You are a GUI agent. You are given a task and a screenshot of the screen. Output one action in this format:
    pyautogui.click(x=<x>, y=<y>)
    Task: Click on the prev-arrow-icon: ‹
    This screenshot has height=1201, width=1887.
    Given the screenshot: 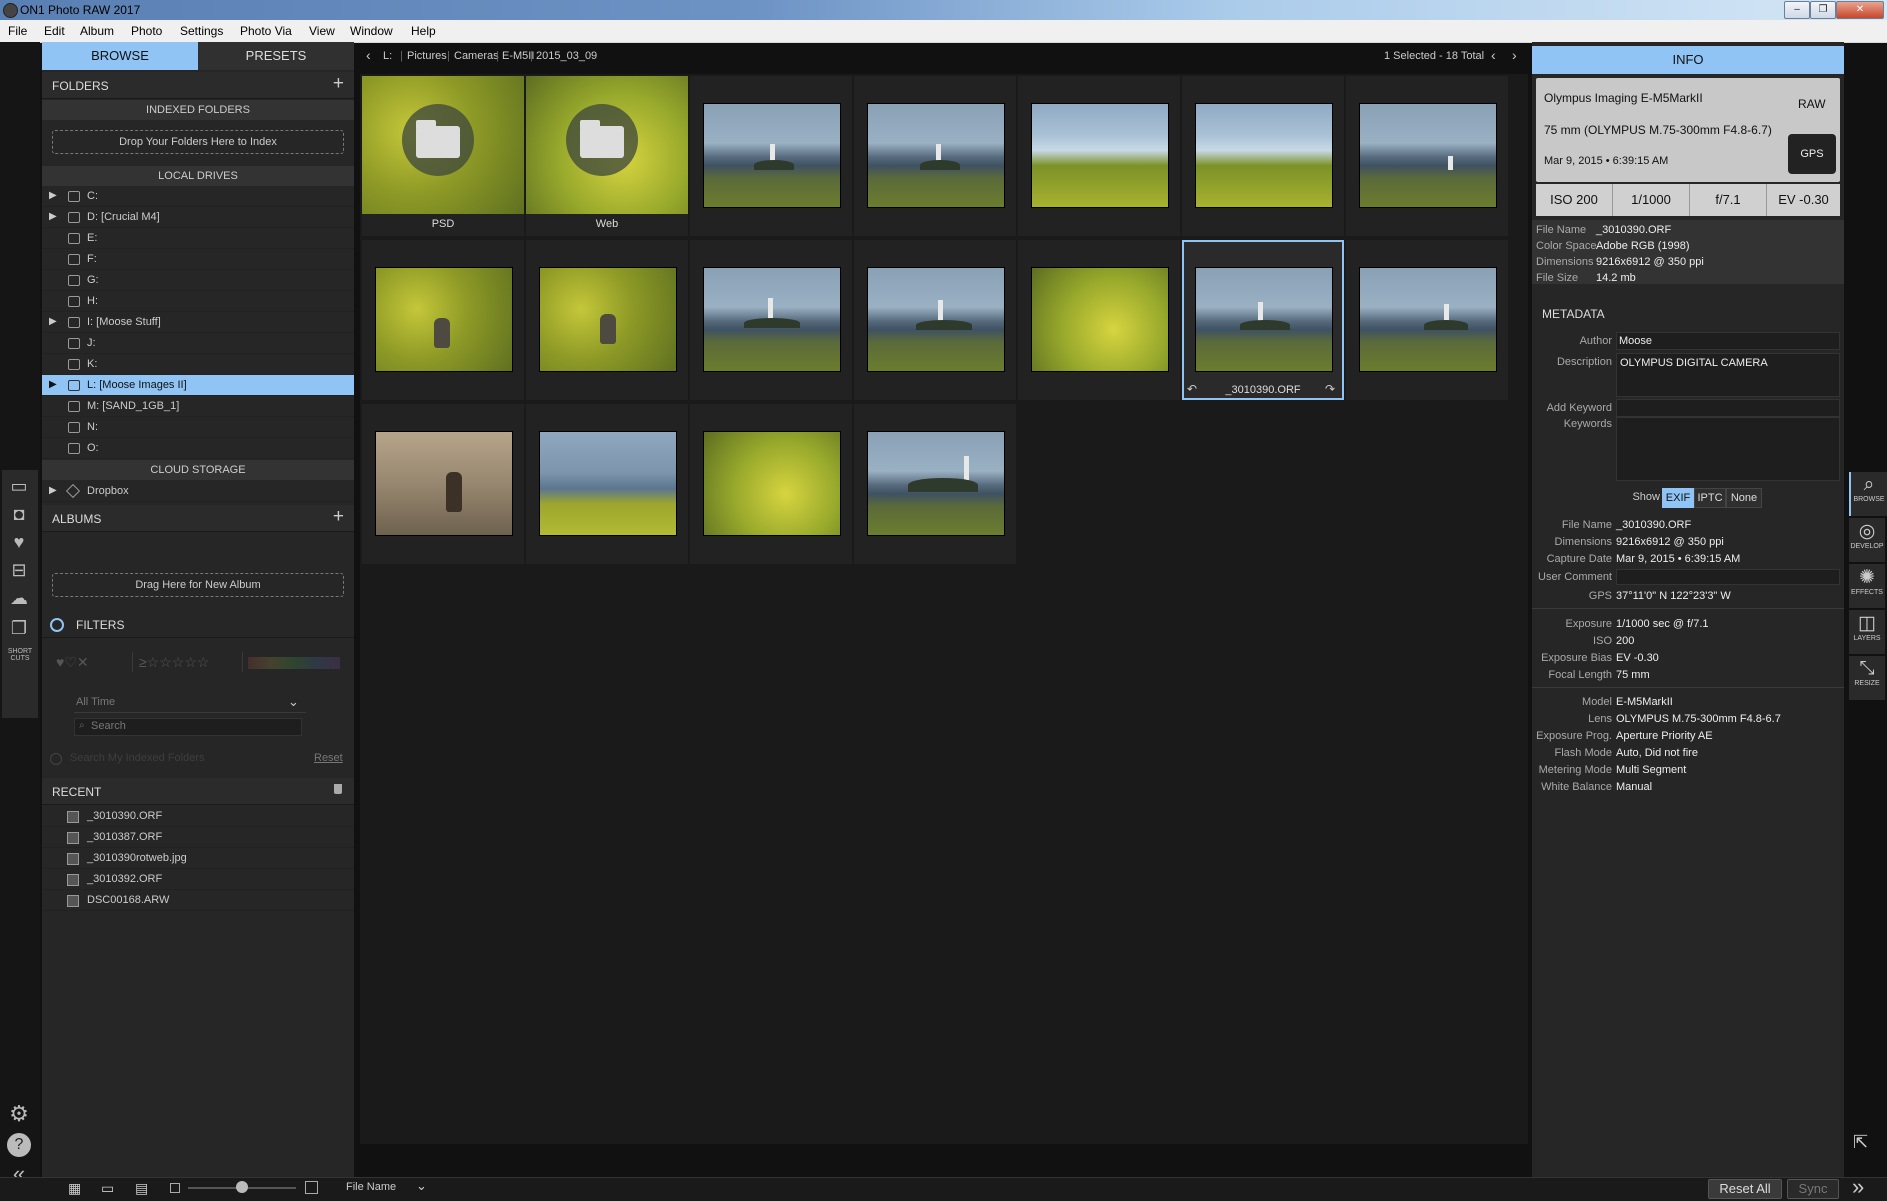 What is the action you would take?
    pyautogui.click(x=1493, y=55)
    